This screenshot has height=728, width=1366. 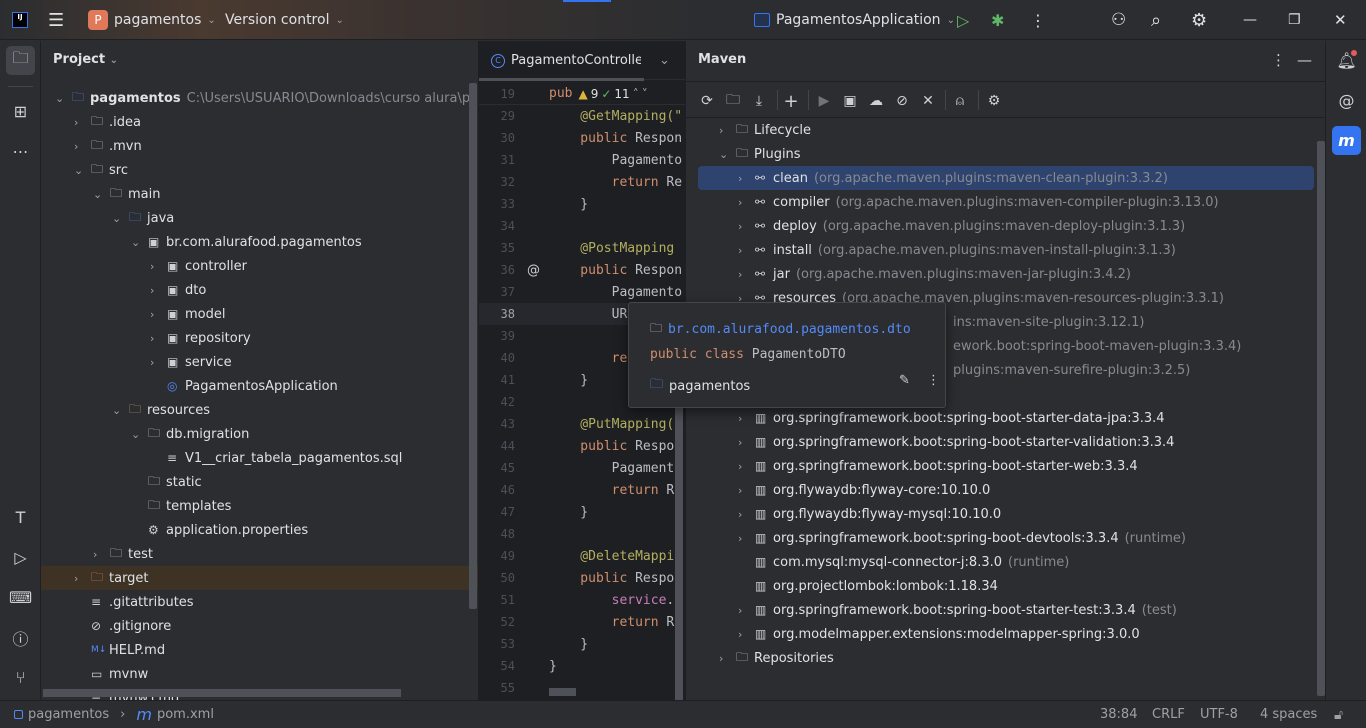 What do you see at coordinates (1346, 60) in the screenshot?
I see `notifications-button: 🔔︎` at bounding box center [1346, 60].